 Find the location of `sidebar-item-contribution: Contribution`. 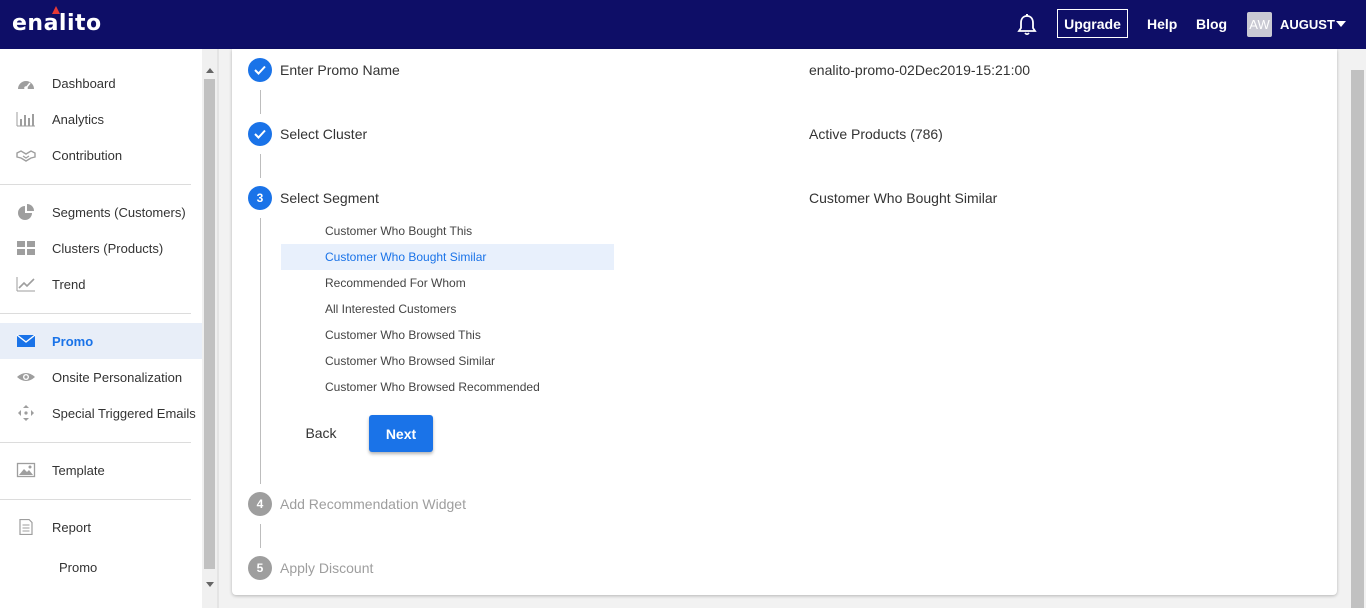

sidebar-item-contribution: Contribution is located at coordinates (101, 155).